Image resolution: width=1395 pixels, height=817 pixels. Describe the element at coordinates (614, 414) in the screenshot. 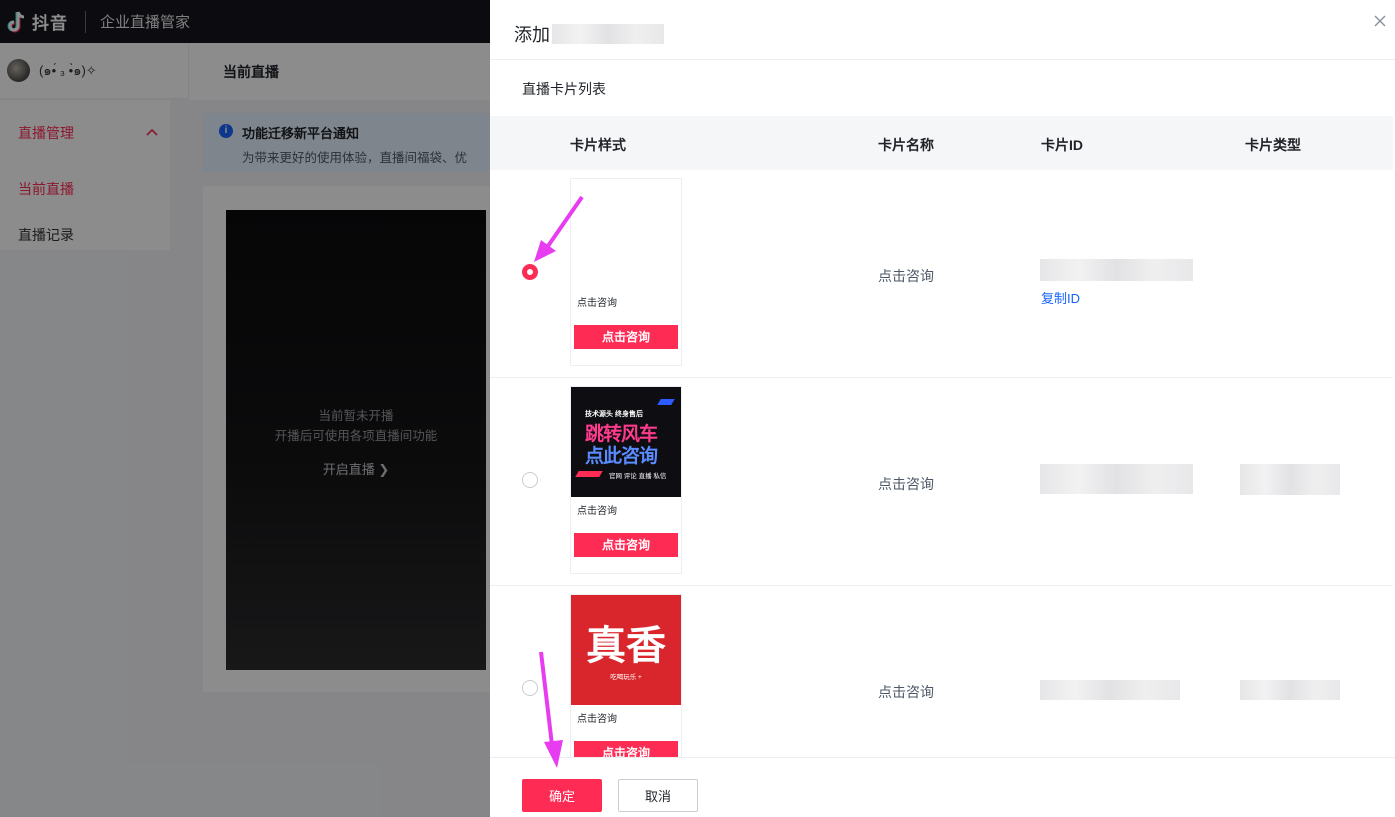

I see `poster-top-text: 技术源头 终身售后` at that location.